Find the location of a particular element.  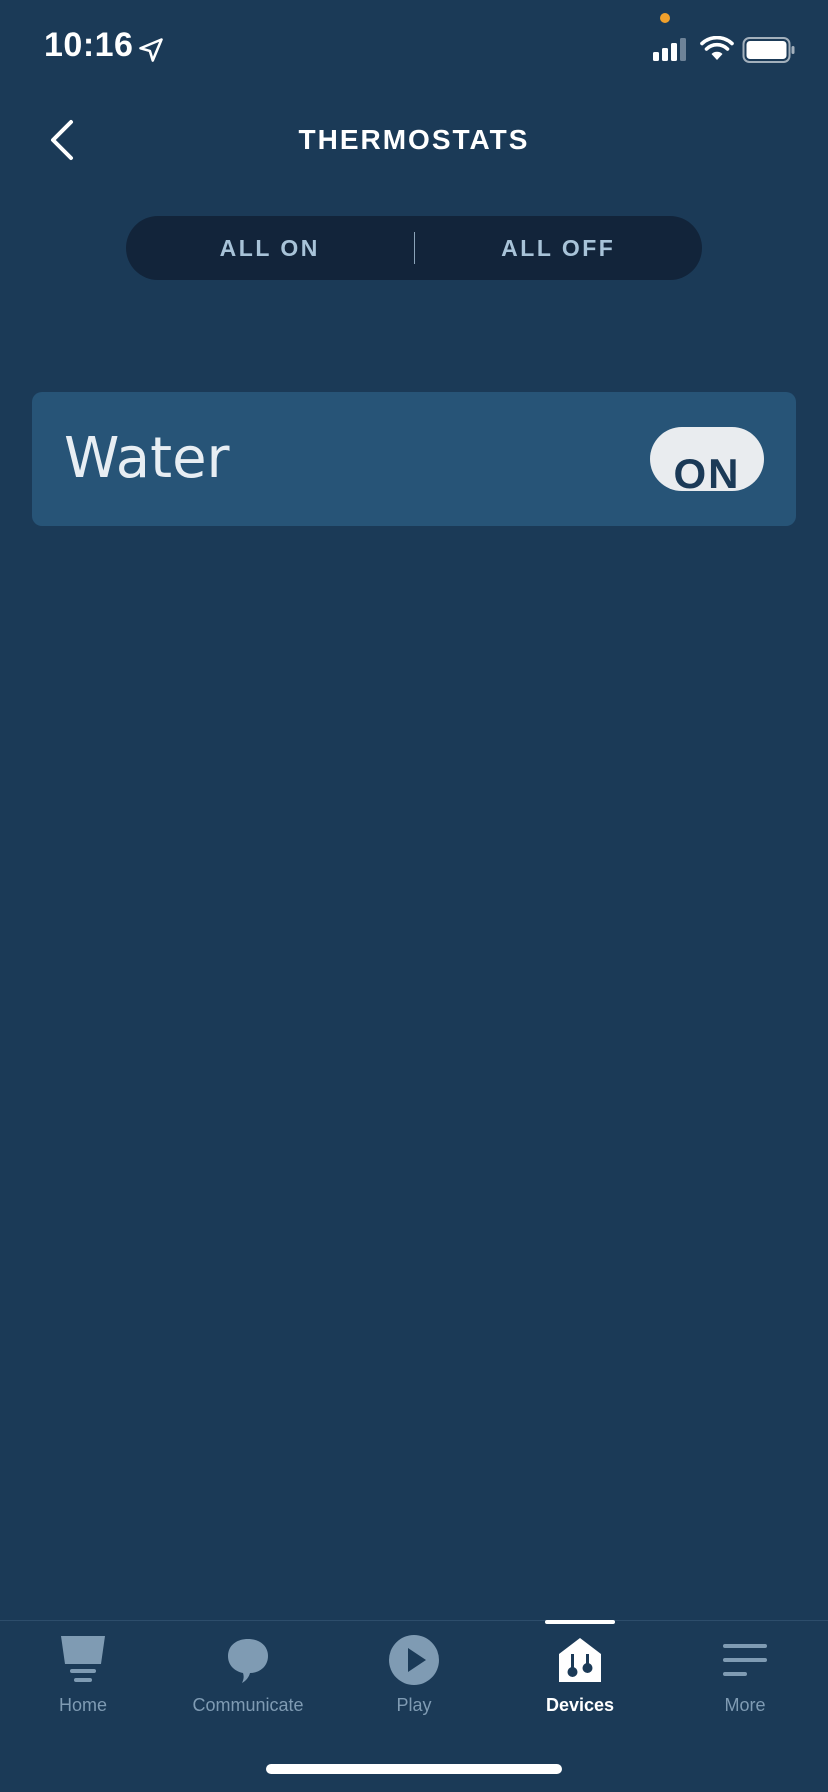

tab-communicate: Communicate is located at coordinates (248, 1688).